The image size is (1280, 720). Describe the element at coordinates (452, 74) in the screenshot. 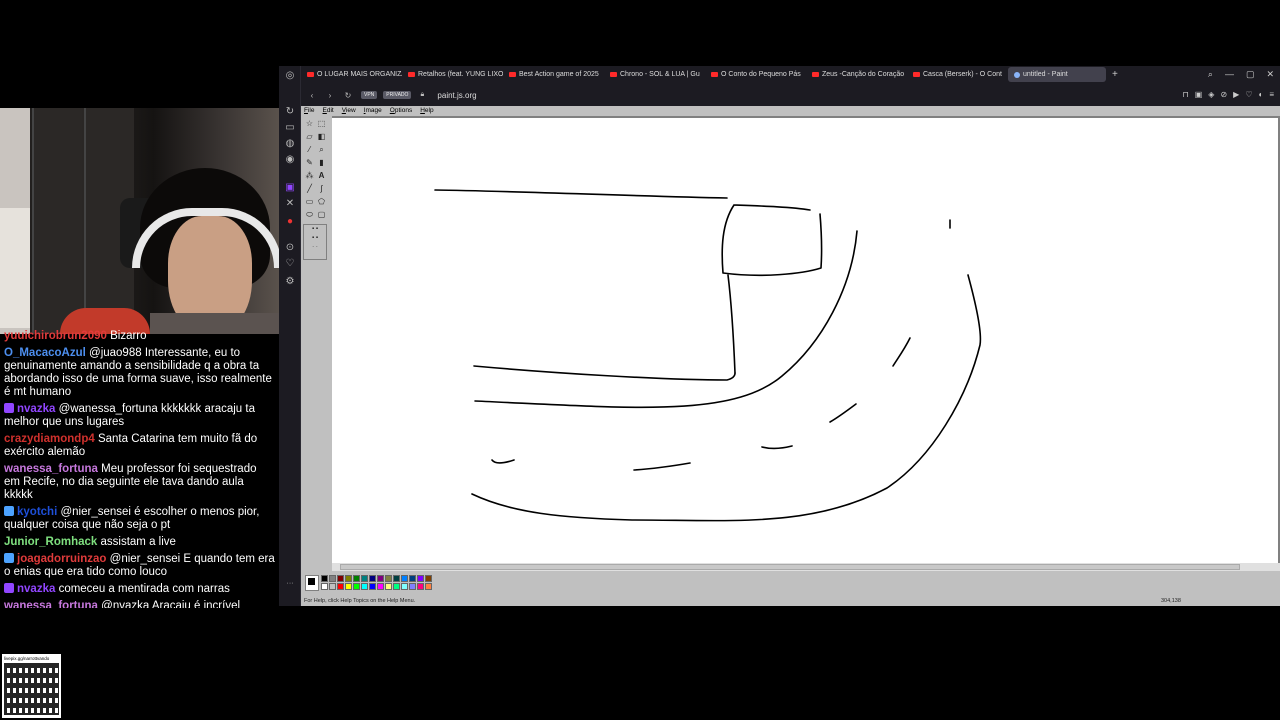

I see `browser-tab: Retalhos (feat. YUNG LIXO` at that location.